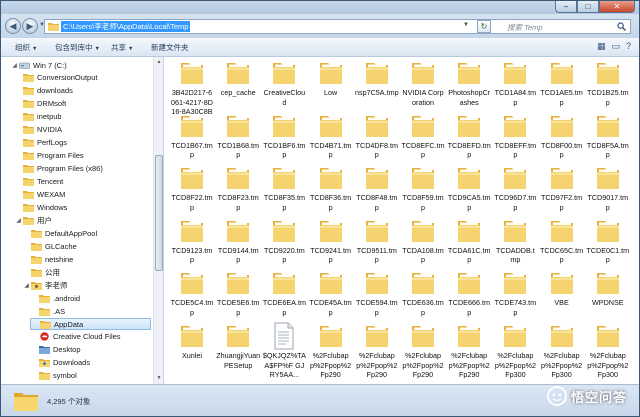 Image resolution: width=640 pixels, height=417 pixels. I want to click on preview-pane-icon: ▭, so click(615, 46).